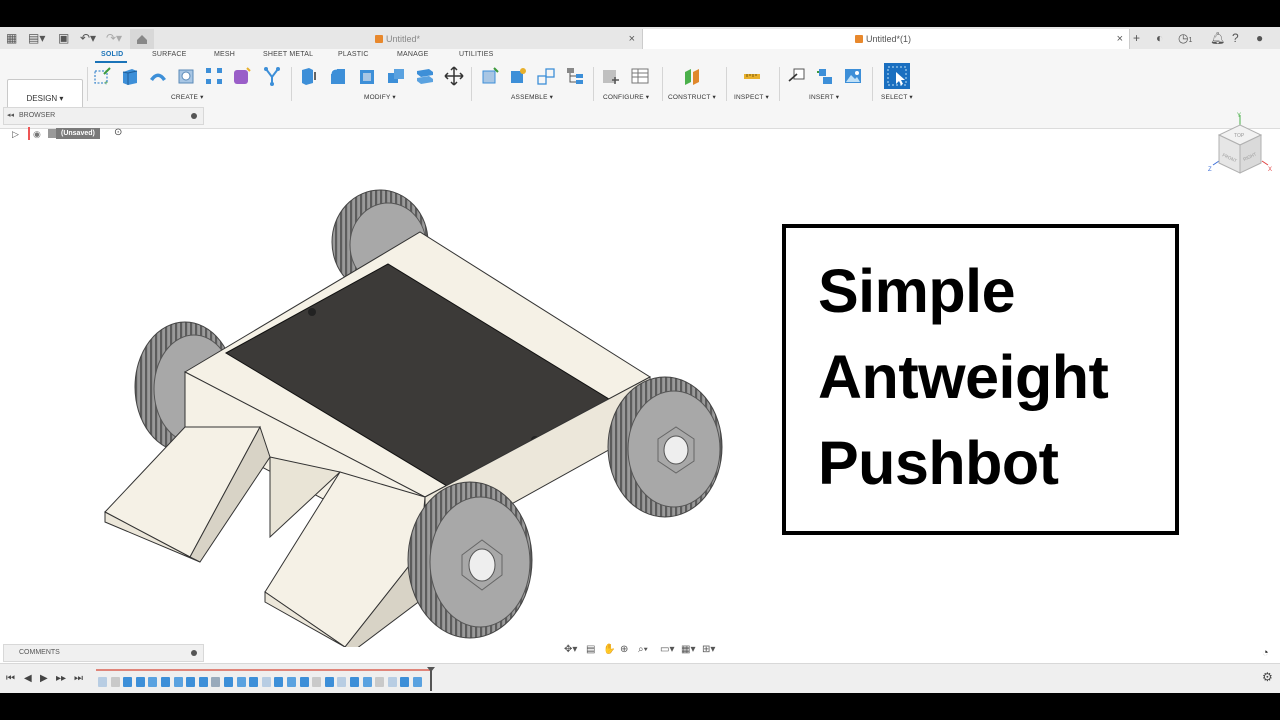  What do you see at coordinates (130, 76) in the screenshot?
I see `extrude-icon` at bounding box center [130, 76].